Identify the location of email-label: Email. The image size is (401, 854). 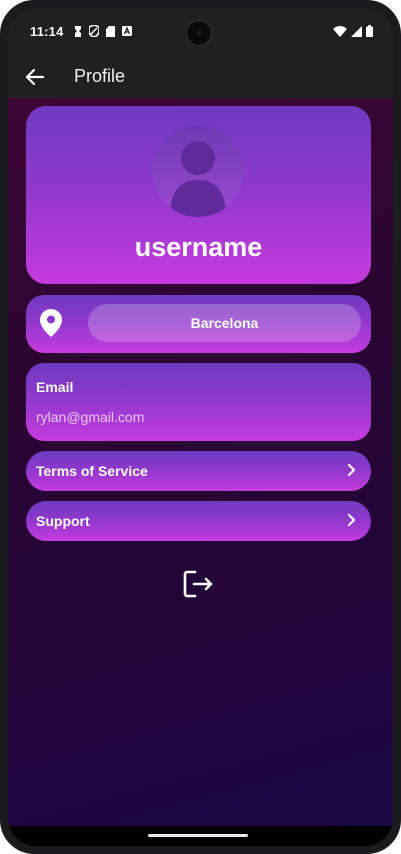
(55, 387).